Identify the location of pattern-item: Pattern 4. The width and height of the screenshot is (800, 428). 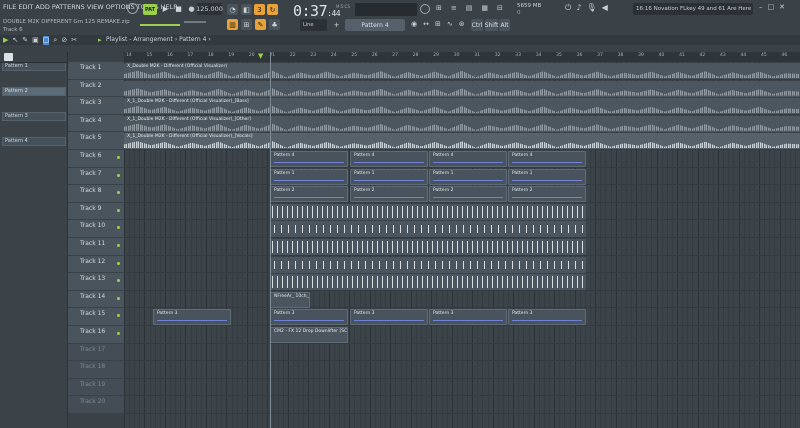
(34, 141).